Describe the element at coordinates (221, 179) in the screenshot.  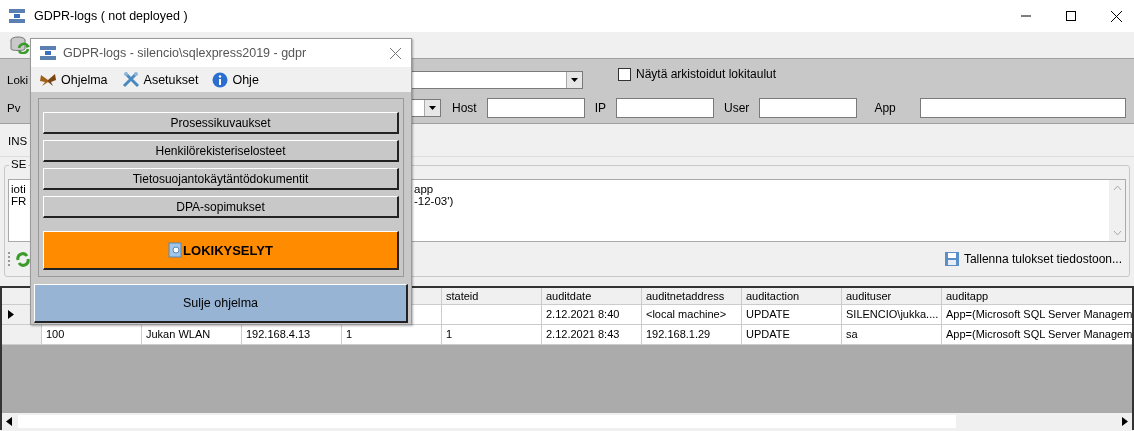
I see `menu-button: Tietosuojantokäytäntödokumentit` at that location.